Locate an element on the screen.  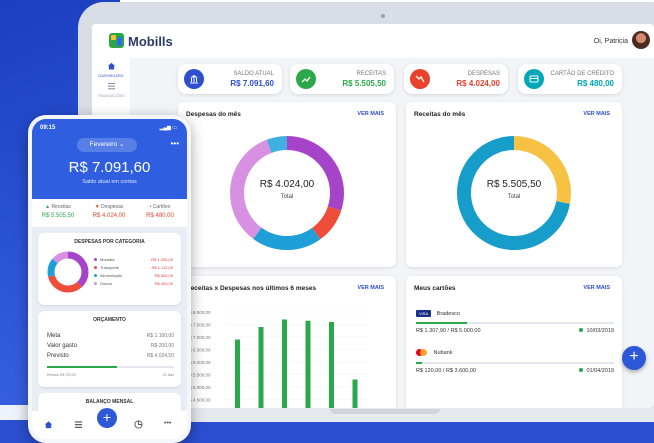
summary-cartoes: • Cartões R$ 480,00 is located at coordinates (160, 211).